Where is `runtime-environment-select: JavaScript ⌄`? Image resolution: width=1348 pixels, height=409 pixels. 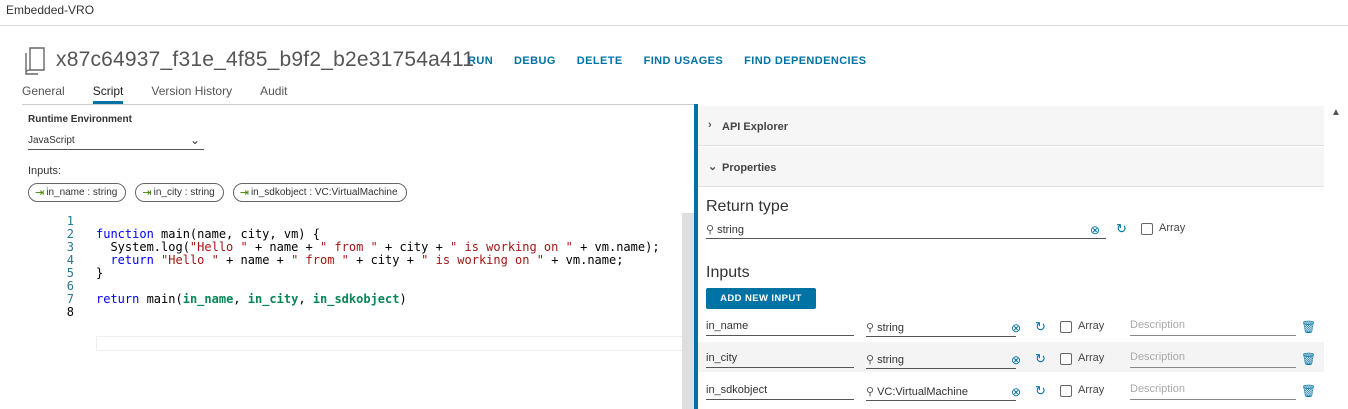 runtime-environment-select: JavaScript ⌄ is located at coordinates (116, 140).